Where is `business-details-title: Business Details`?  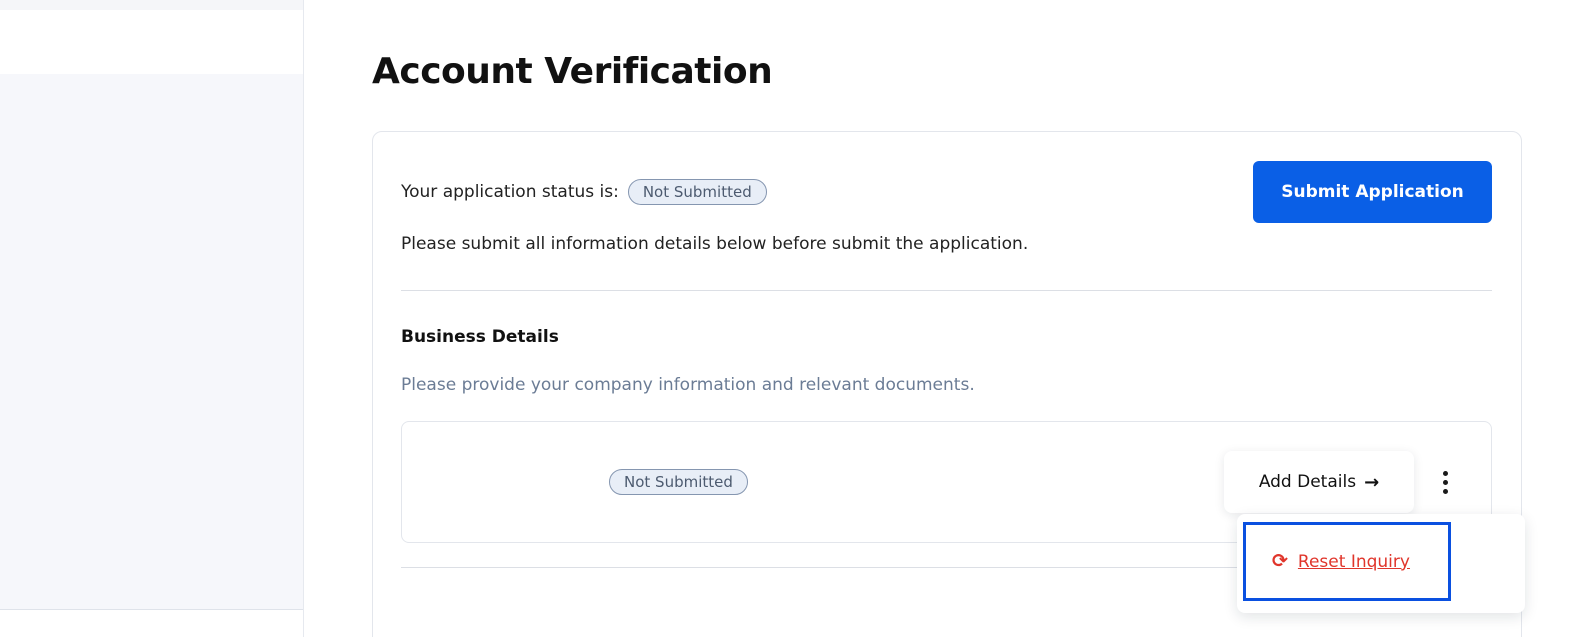
business-details-title: Business Details is located at coordinates (480, 337).